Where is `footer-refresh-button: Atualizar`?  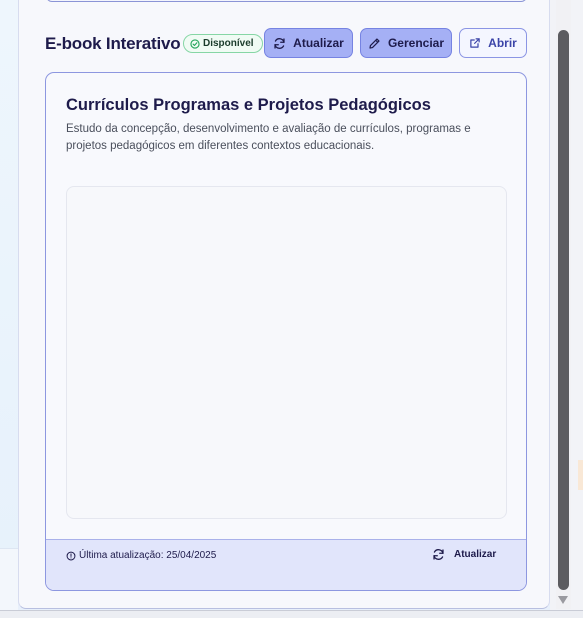
footer-refresh-button: Atualizar is located at coordinates (464, 554).